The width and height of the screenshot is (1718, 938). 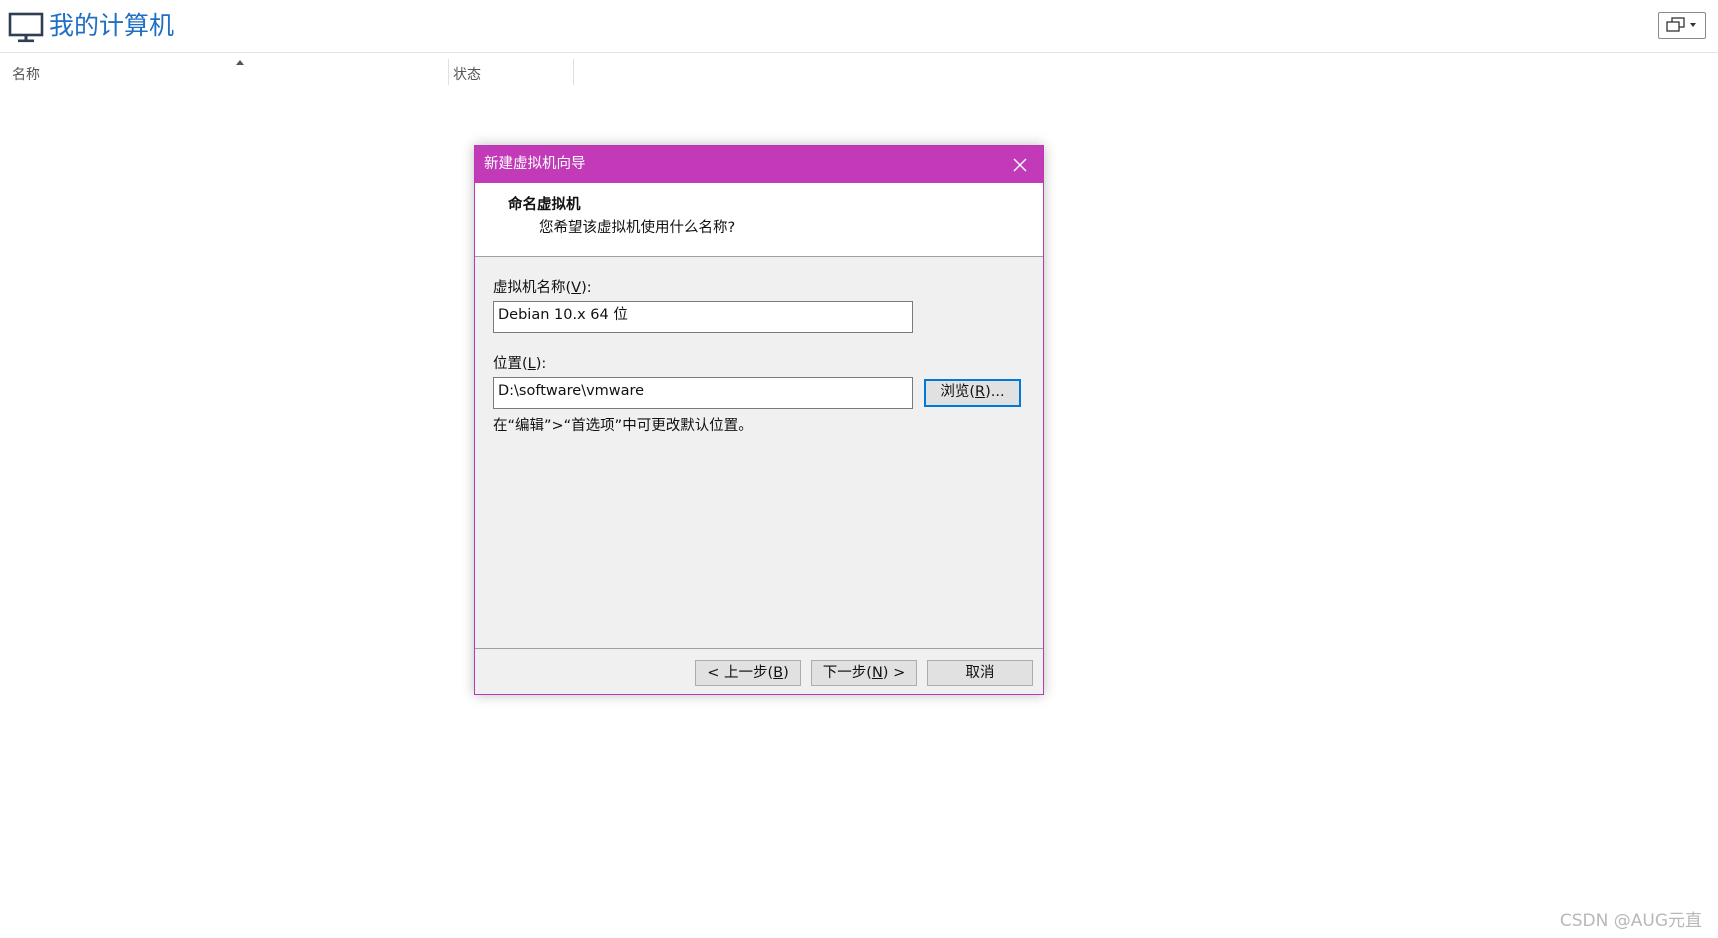 What do you see at coordinates (467, 75) in the screenshot?
I see `column-status-label: 状态` at bounding box center [467, 75].